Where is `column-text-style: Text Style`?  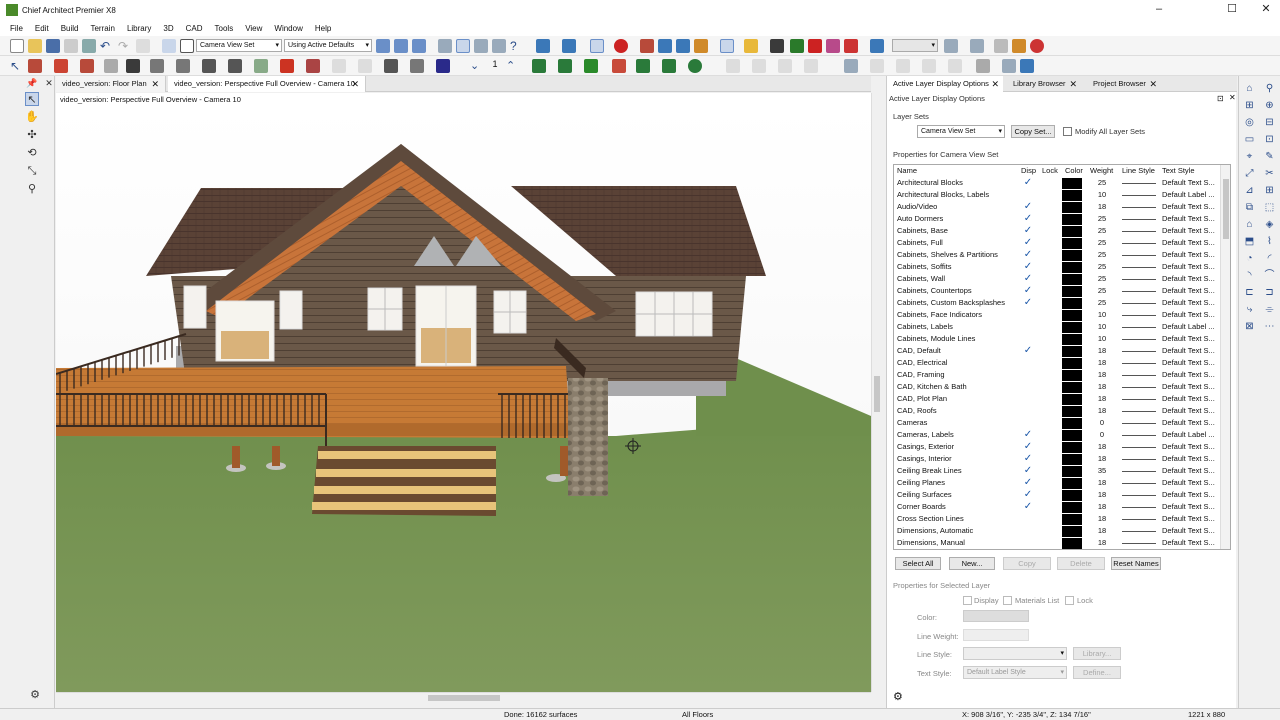
column-text-style: Text Style is located at coordinates (1178, 171).